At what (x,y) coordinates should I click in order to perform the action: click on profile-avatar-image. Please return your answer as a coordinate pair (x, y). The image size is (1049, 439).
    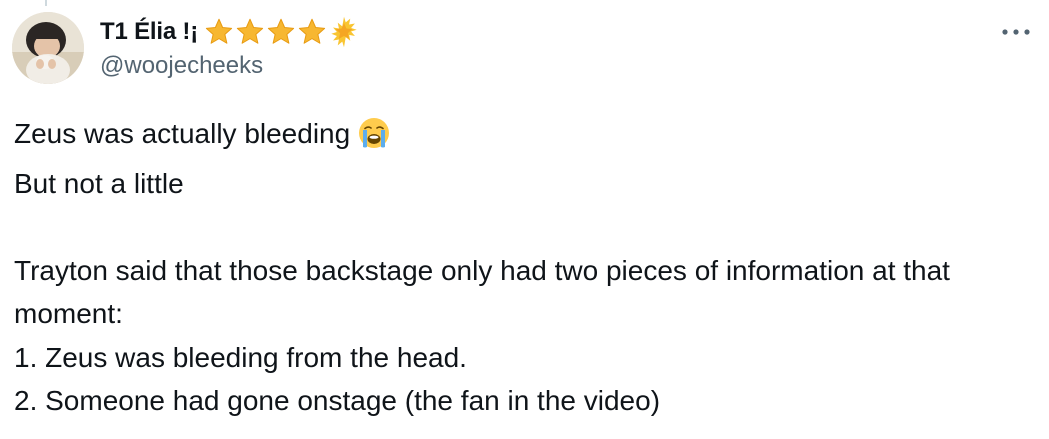
    Looking at the image, I should click on (48, 48).